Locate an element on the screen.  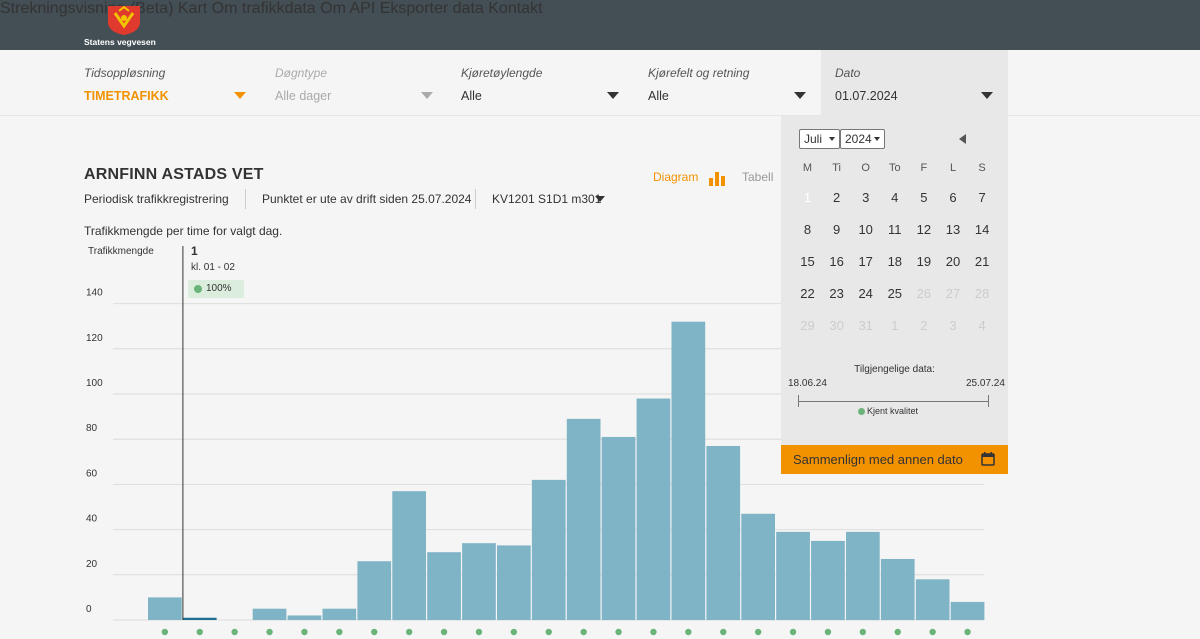
dato-label: Dato is located at coordinates (848, 73).